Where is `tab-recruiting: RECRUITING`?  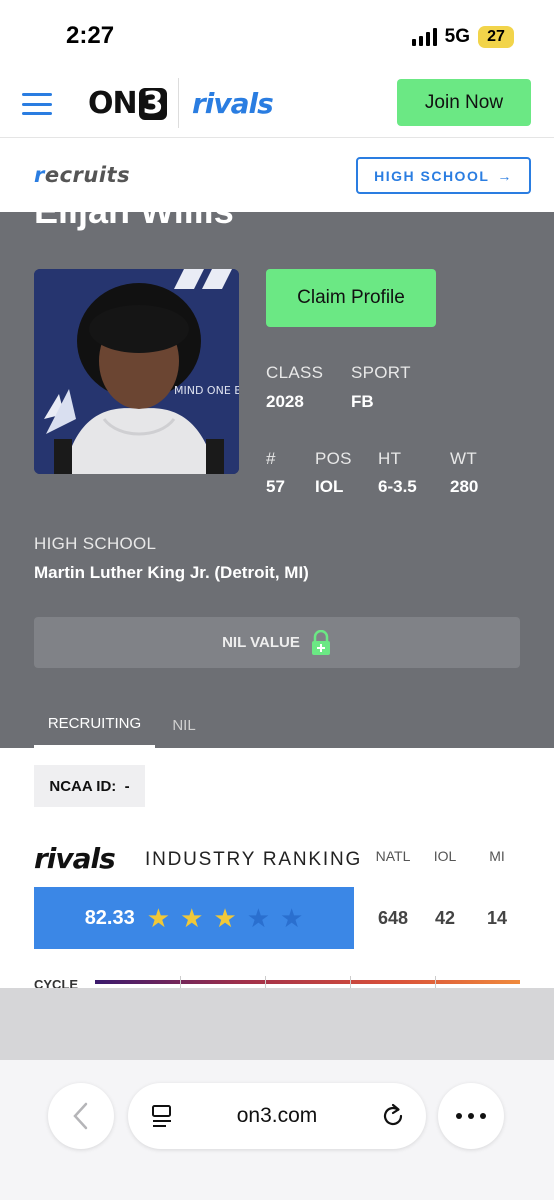 tab-recruiting: RECRUITING is located at coordinates (94, 725).